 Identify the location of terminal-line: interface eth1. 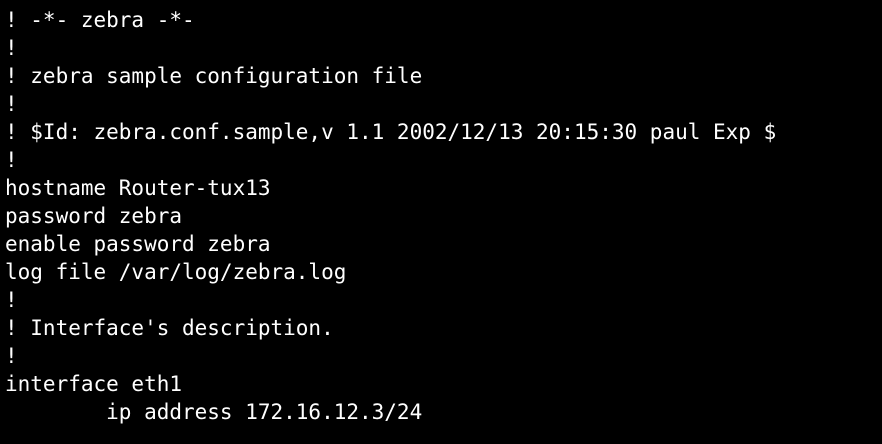
(94, 384).